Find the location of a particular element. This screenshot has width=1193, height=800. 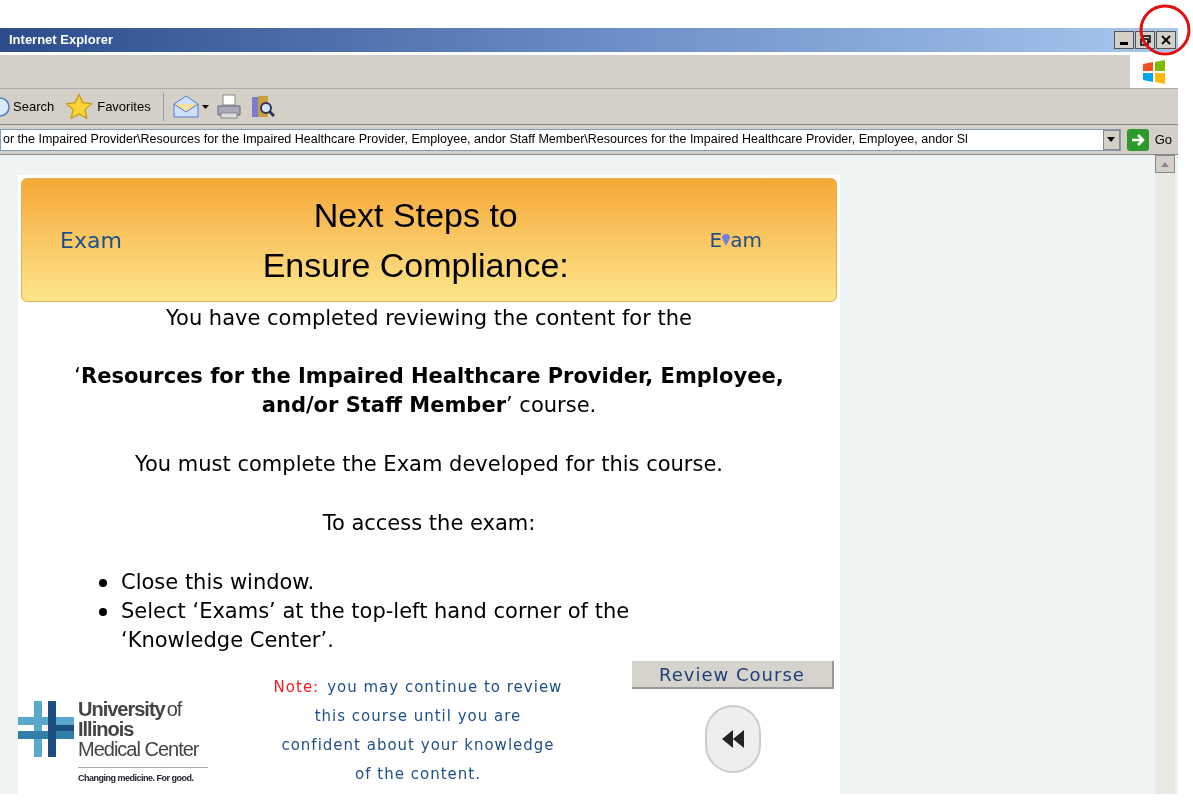

annotation-circle is located at coordinates (1165, 30).